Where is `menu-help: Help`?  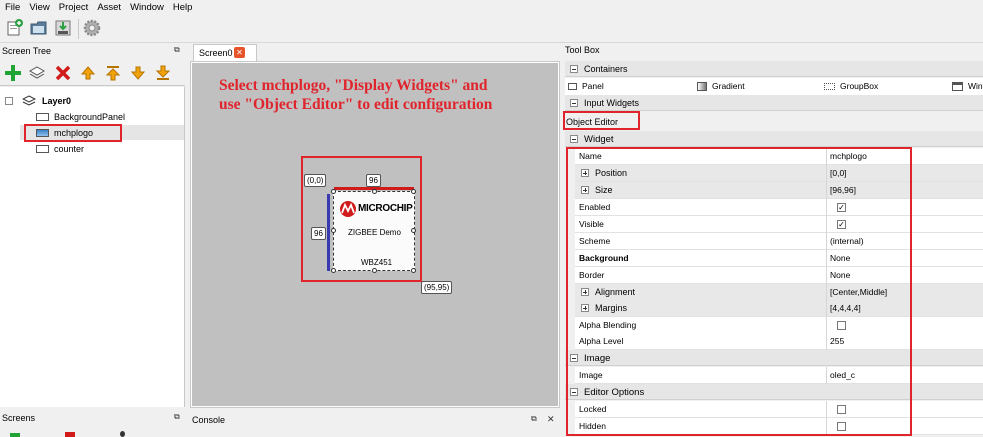 menu-help: Help is located at coordinates (183, 7).